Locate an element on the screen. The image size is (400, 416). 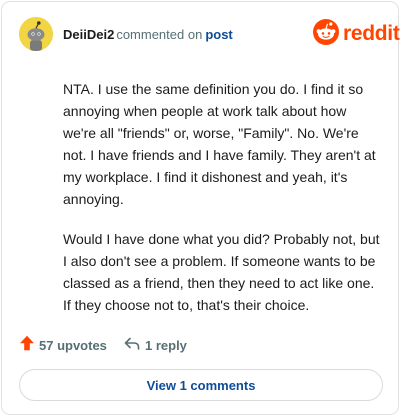
upvote-count: 57 upvotes is located at coordinates (73, 345).